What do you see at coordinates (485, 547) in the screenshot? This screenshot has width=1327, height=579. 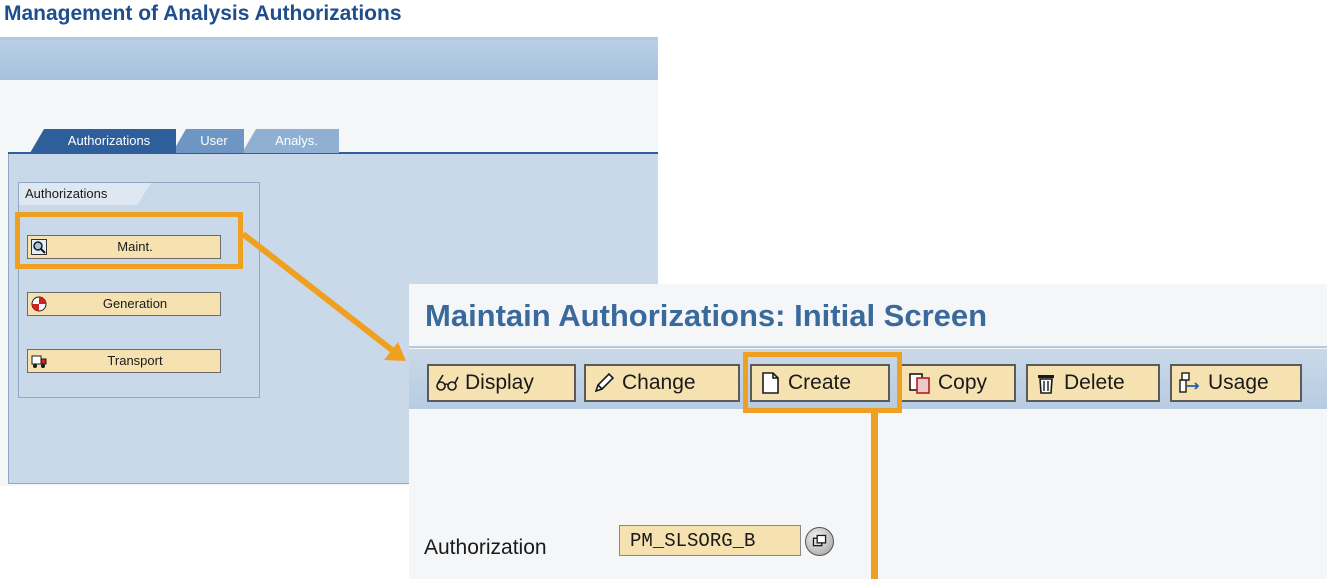 I see `authorization-label: Authorization` at bounding box center [485, 547].